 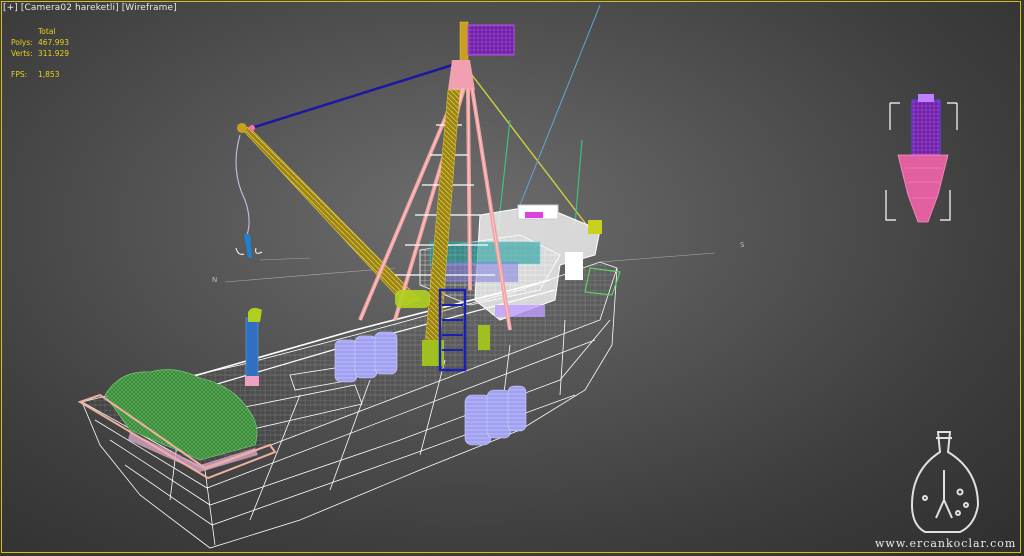 I want to click on hanging-hook, so click(x=249, y=246).